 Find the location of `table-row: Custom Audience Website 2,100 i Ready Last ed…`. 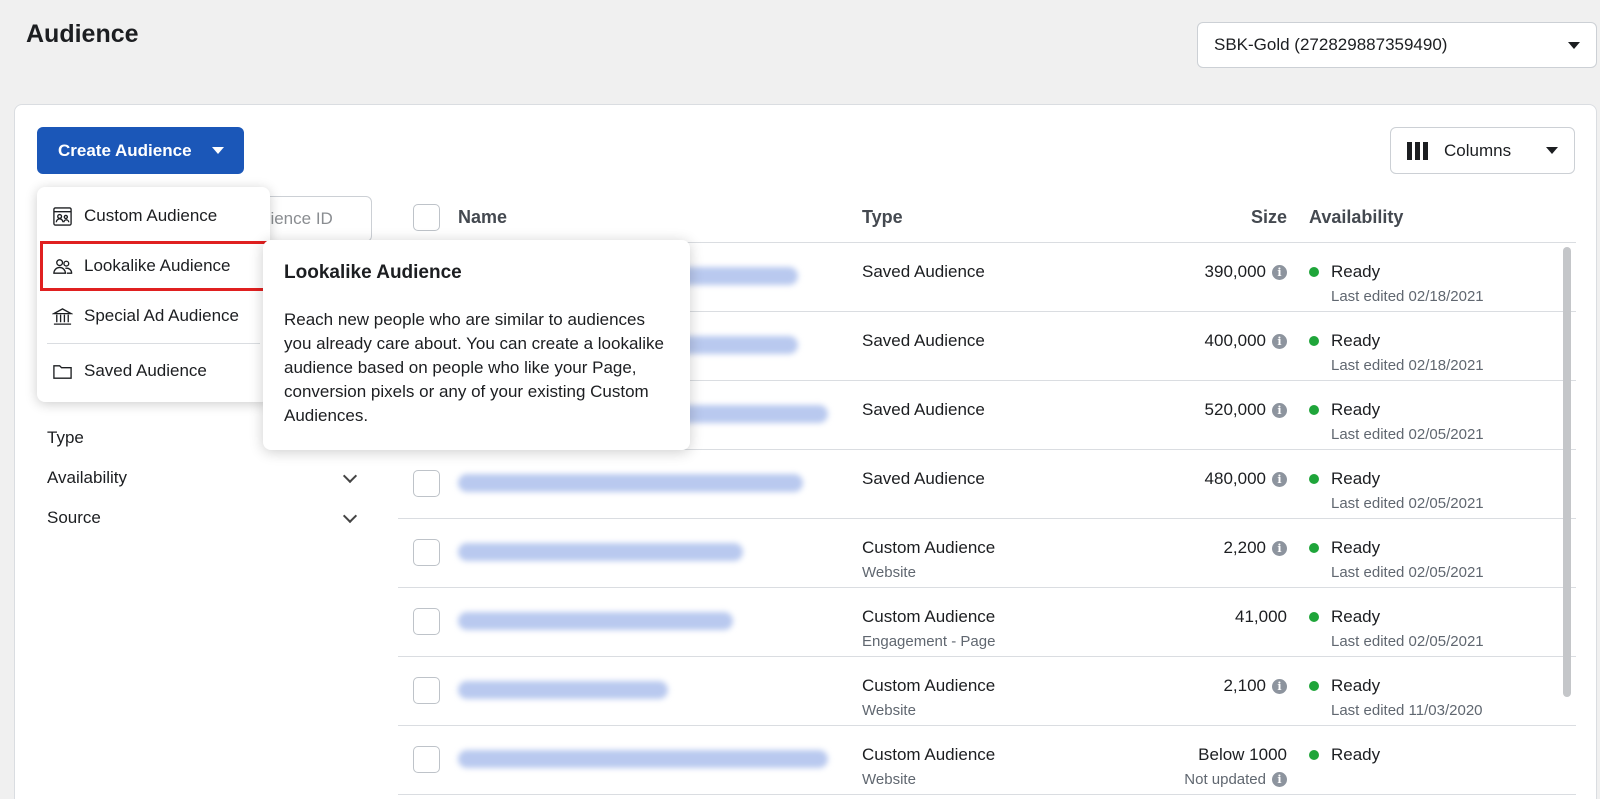

table-row: Custom Audience Website 2,100 i Ready Last ed… is located at coordinates (987, 691).